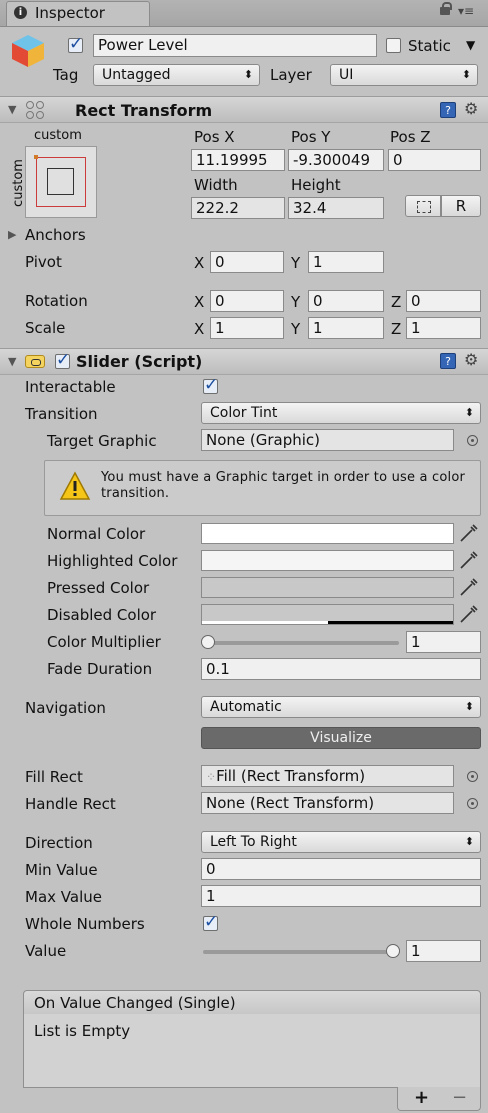  I want to click on alpha-bar-white, so click(265, 622).